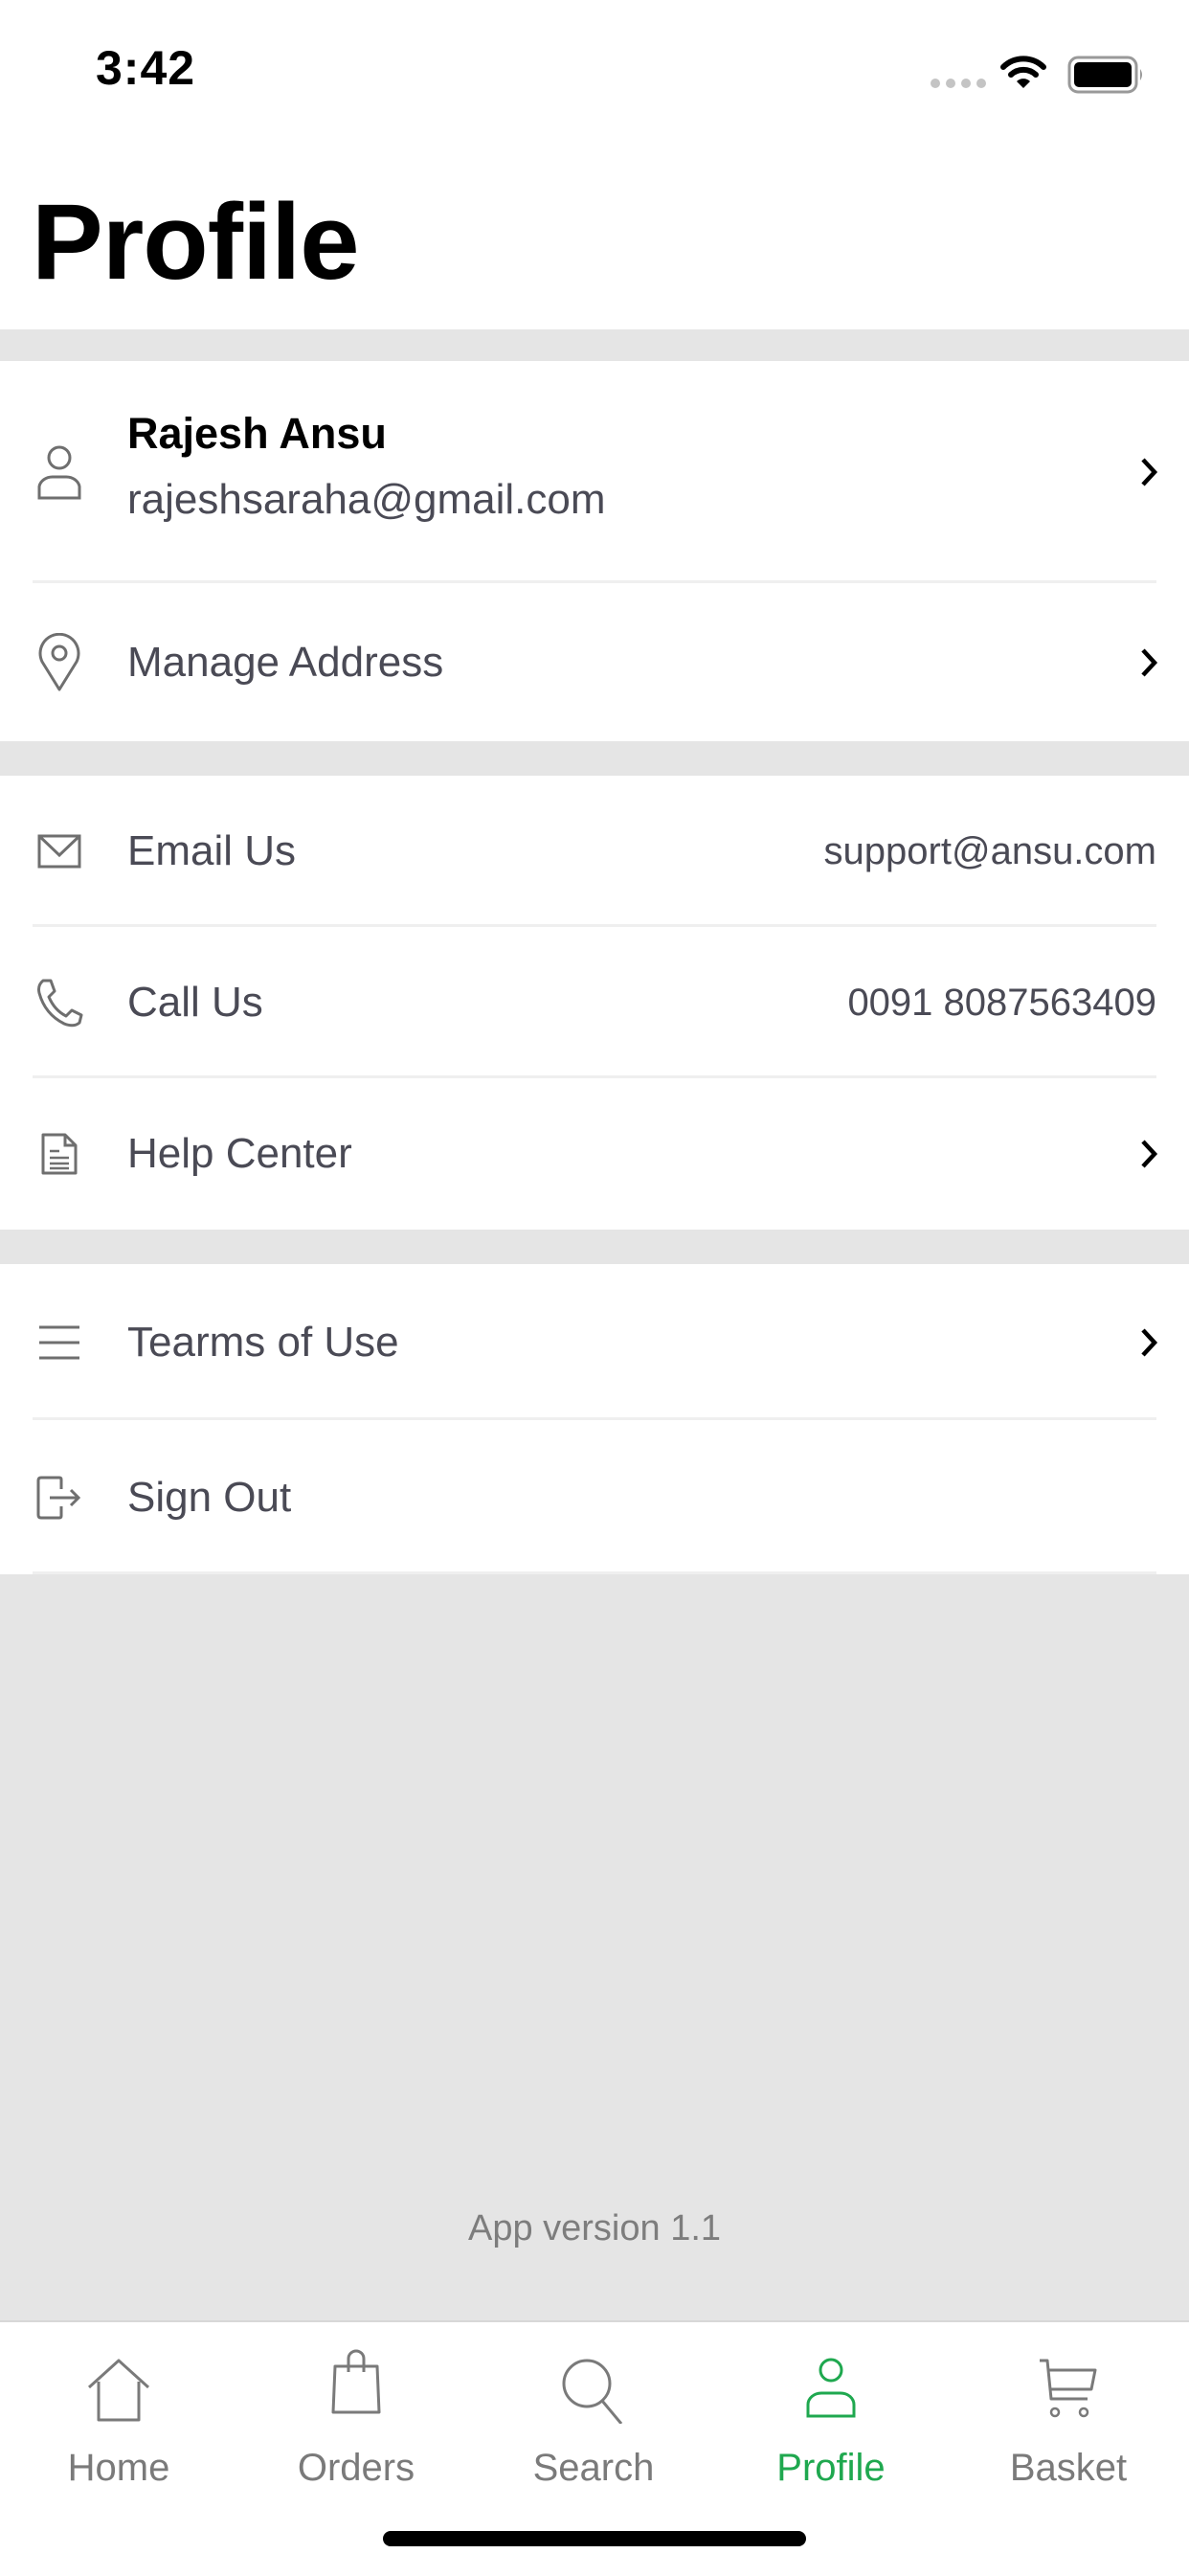 The height and width of the screenshot is (2576, 1189). Describe the element at coordinates (59, 1154) in the screenshot. I see `document-icon` at that location.